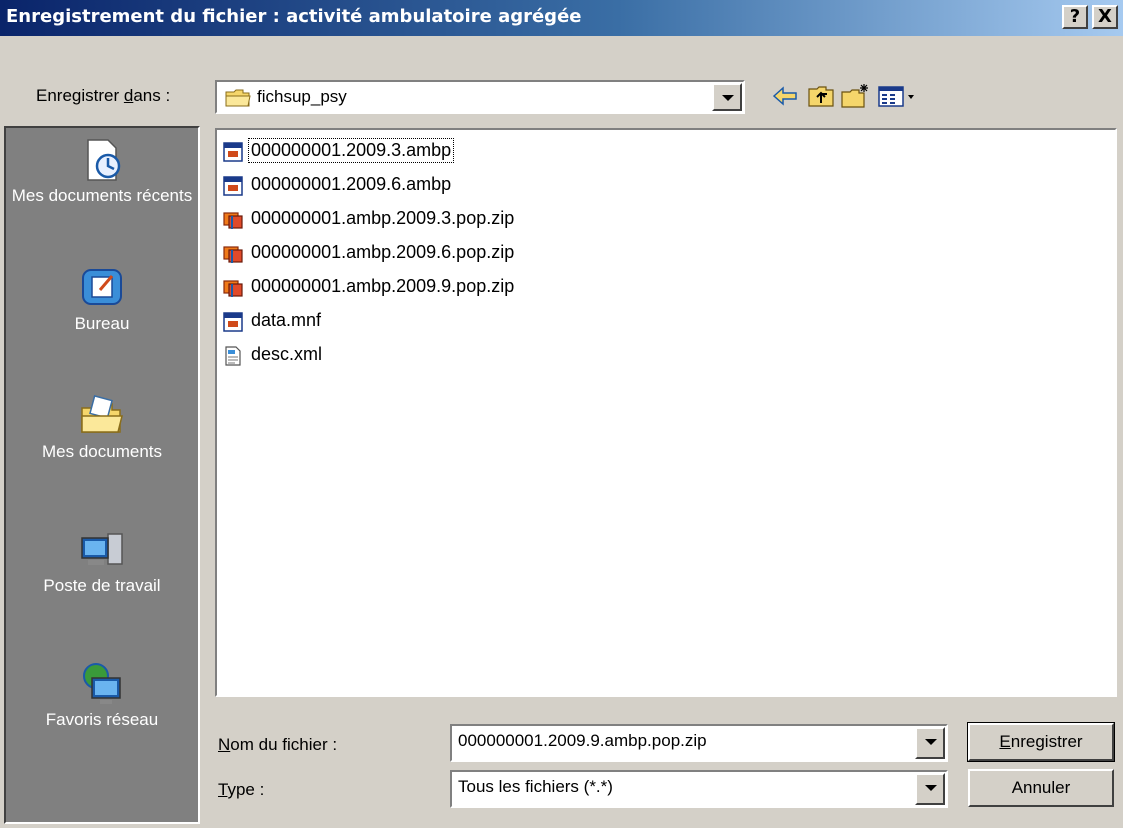 The height and width of the screenshot is (828, 1123). What do you see at coordinates (930, 789) in the screenshot?
I see `filetype-dropdown-button` at bounding box center [930, 789].